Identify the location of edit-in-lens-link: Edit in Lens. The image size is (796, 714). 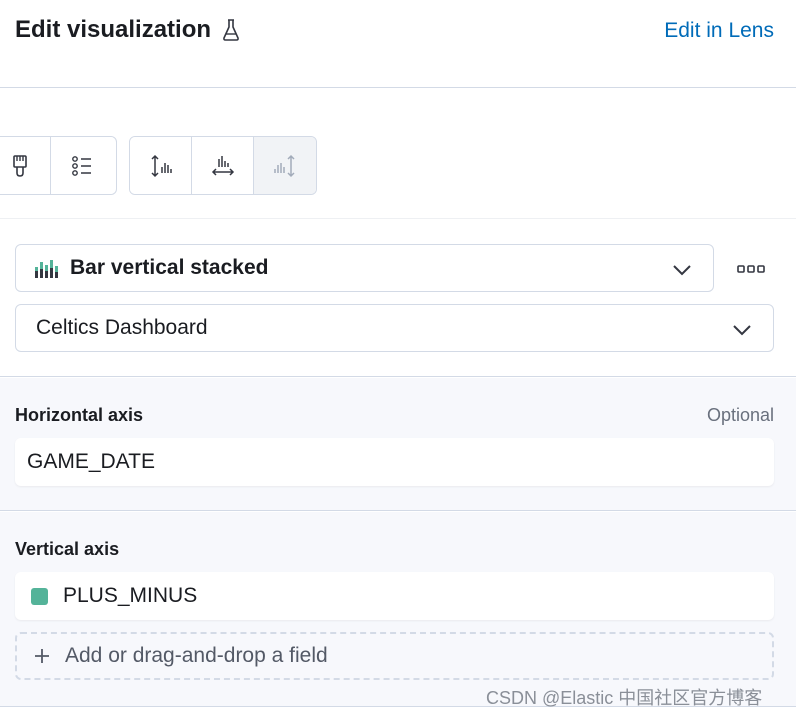
(719, 31).